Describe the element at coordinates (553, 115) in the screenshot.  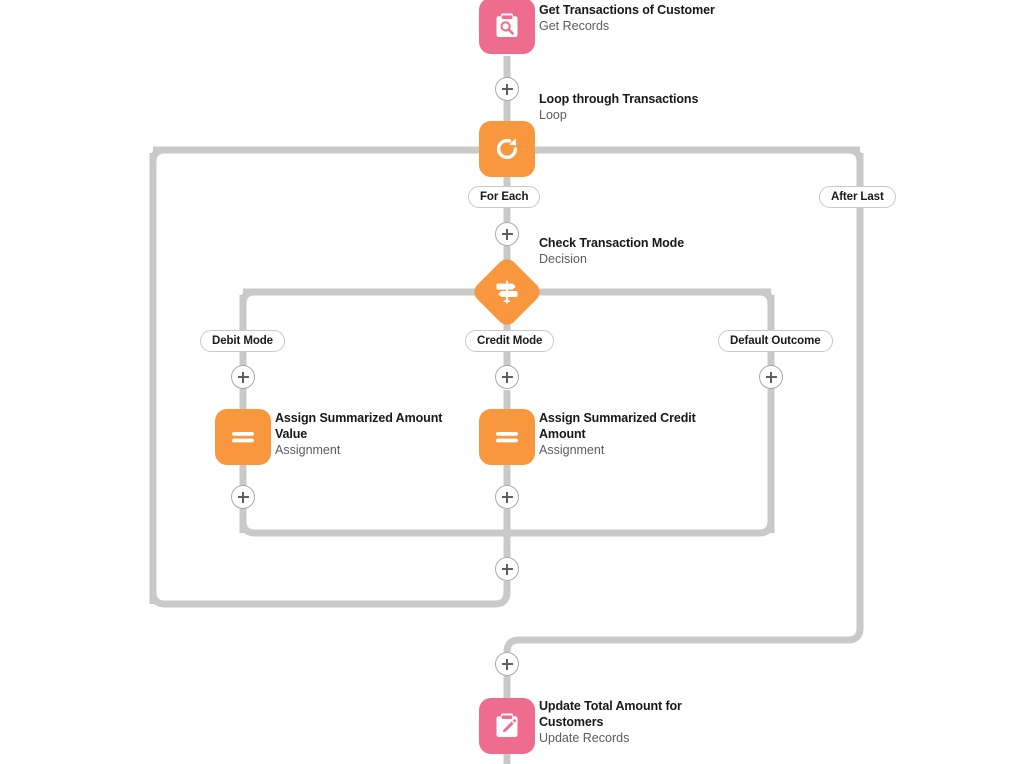
I see `node-subtitle: Loop` at that location.